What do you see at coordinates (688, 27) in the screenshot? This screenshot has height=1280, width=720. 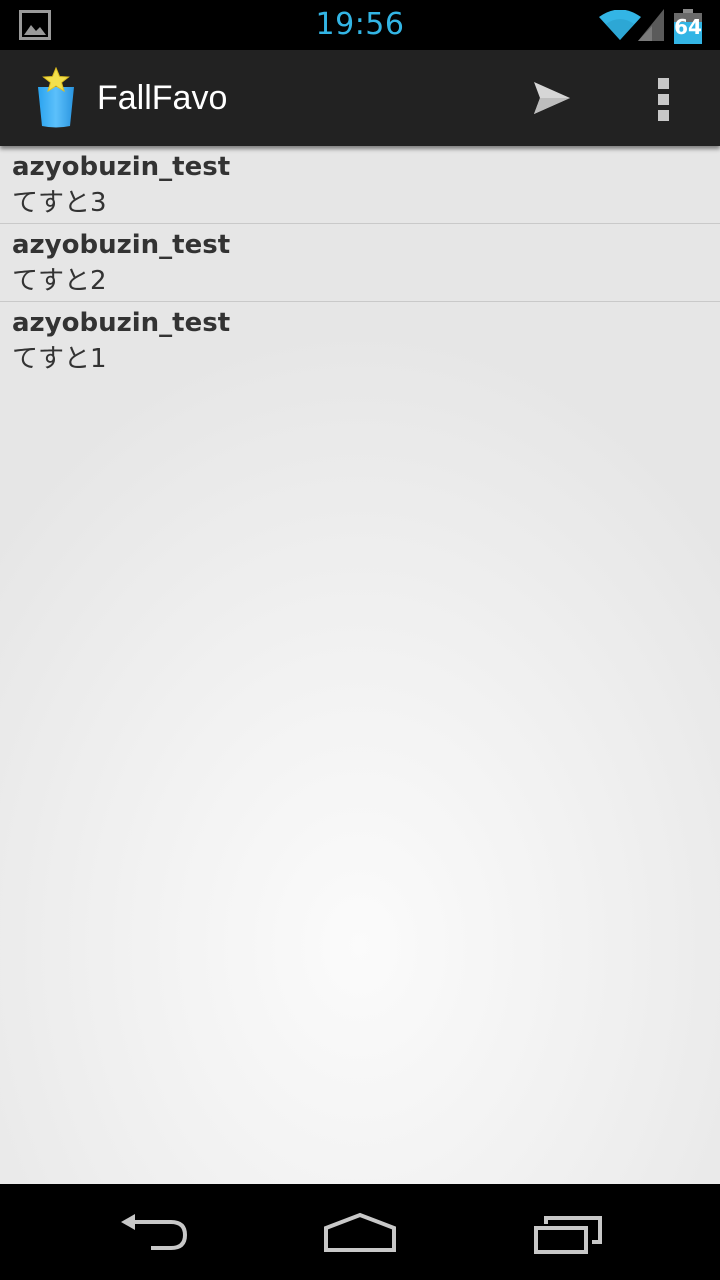 I see `battery-level-text: 64` at bounding box center [688, 27].